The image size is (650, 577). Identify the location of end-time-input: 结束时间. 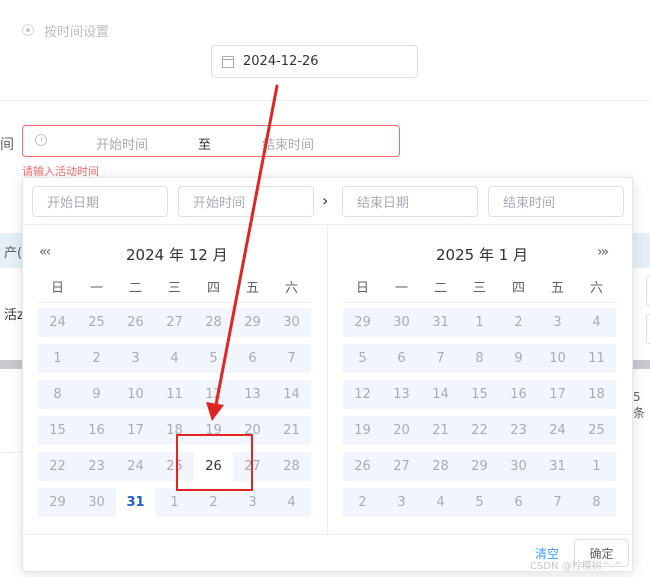
(556, 201).